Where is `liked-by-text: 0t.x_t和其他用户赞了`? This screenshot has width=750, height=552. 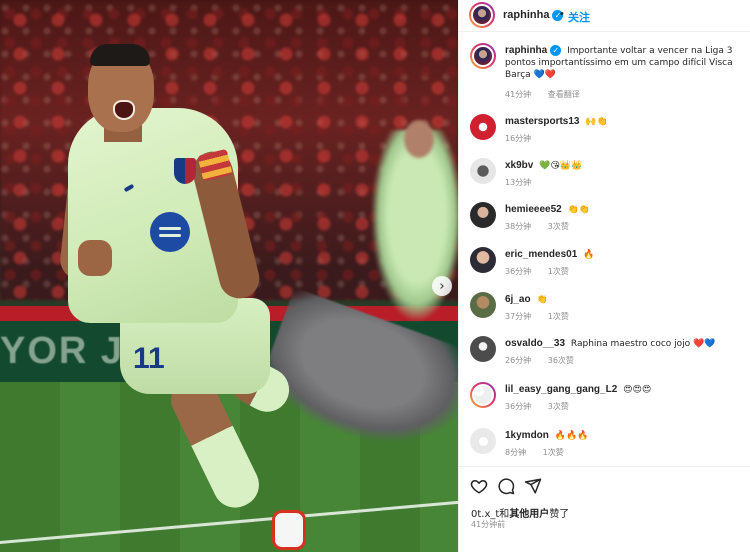
liked-by-text: 0t.x_t和其他用户赞了 is located at coordinates (520, 512).